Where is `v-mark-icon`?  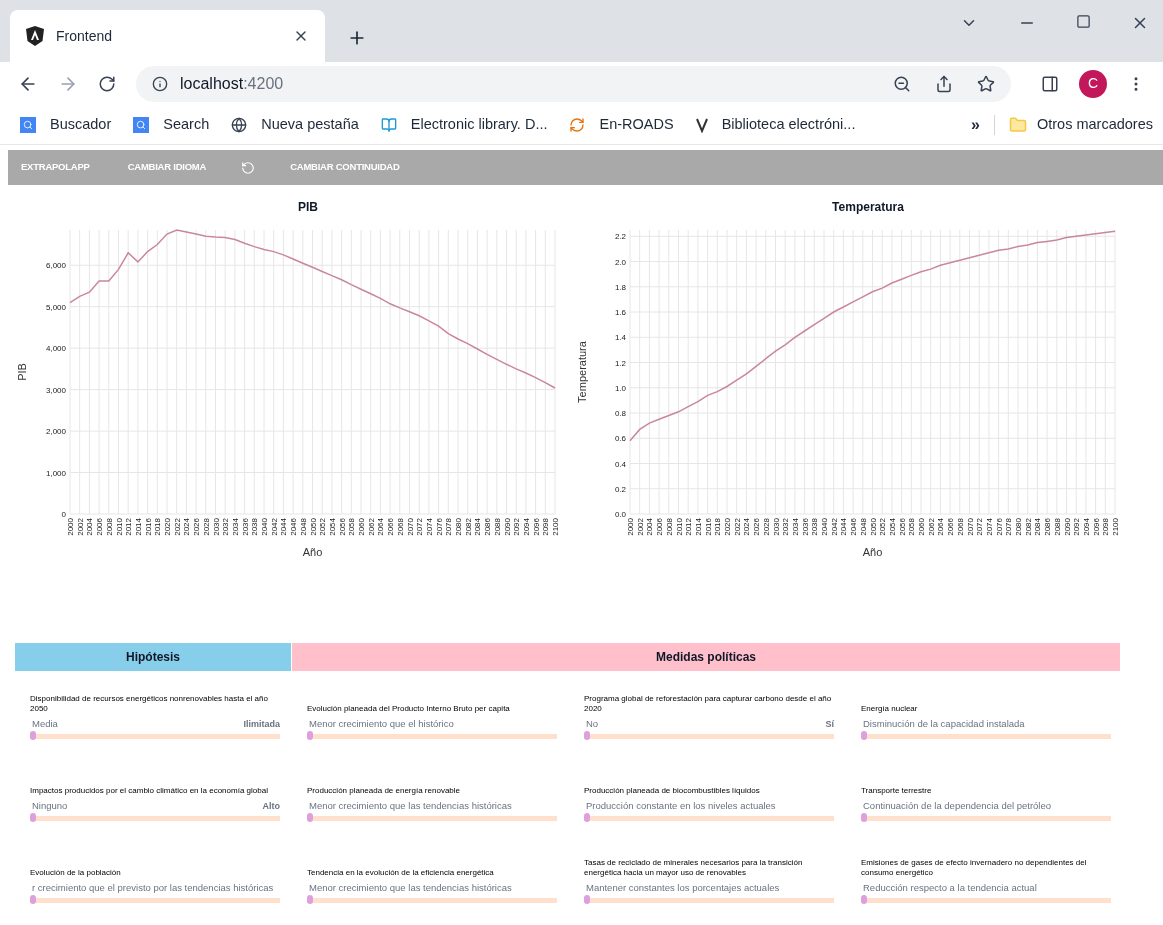
v-mark-icon is located at coordinates (701, 124).